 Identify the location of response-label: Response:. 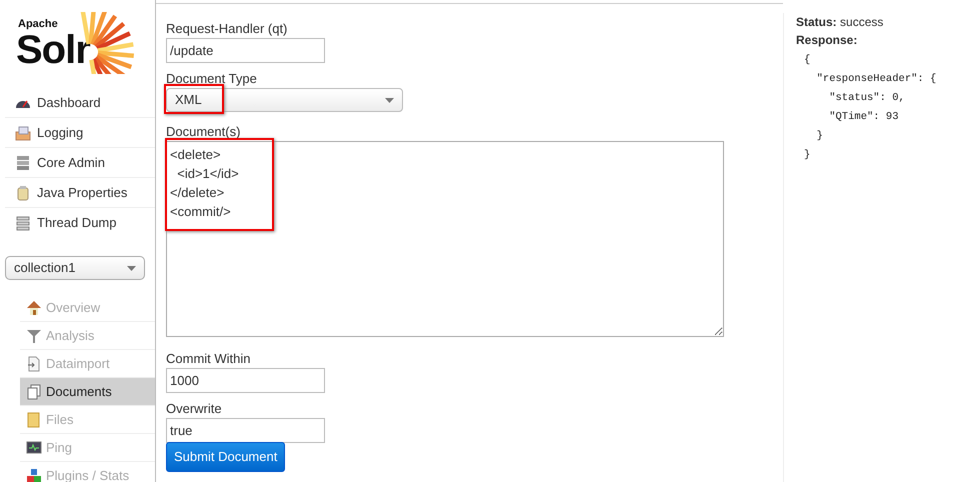
(827, 40).